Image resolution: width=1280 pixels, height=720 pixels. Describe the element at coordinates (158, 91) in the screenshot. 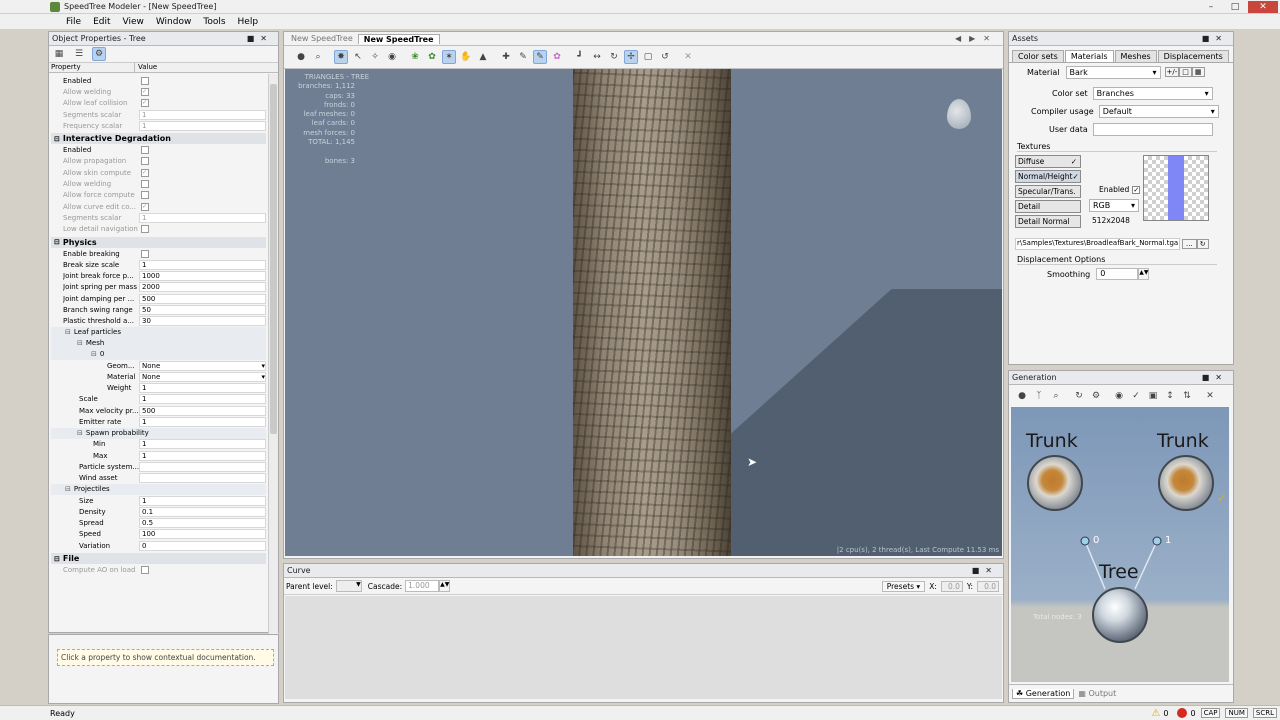

I see `property-row: Allow welding ✓` at that location.